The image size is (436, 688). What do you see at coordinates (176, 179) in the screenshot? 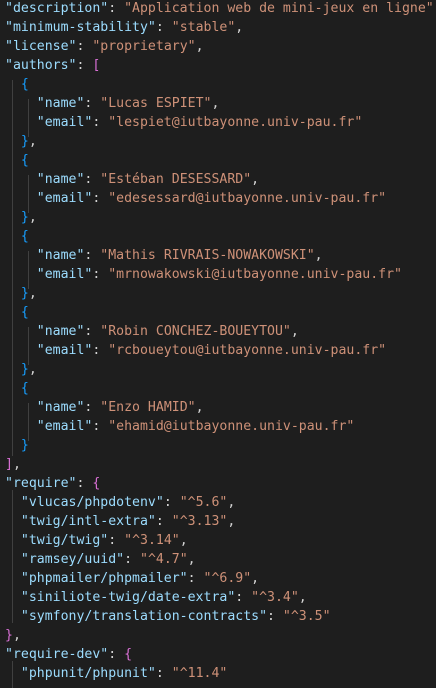
I see `json-string: "Estéban DESESSARD"` at bounding box center [176, 179].